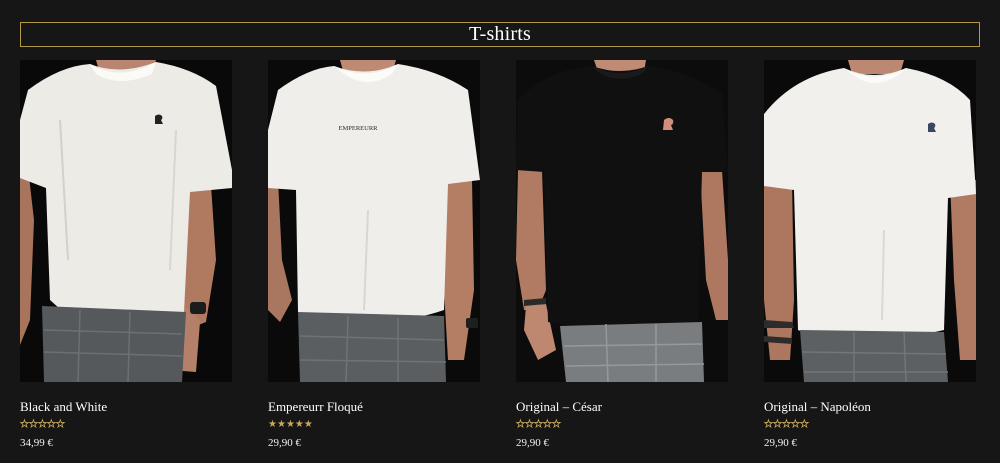  Describe the element at coordinates (358, 128) in the screenshot. I see `shirt-print-text: EMPEREURR` at that location.